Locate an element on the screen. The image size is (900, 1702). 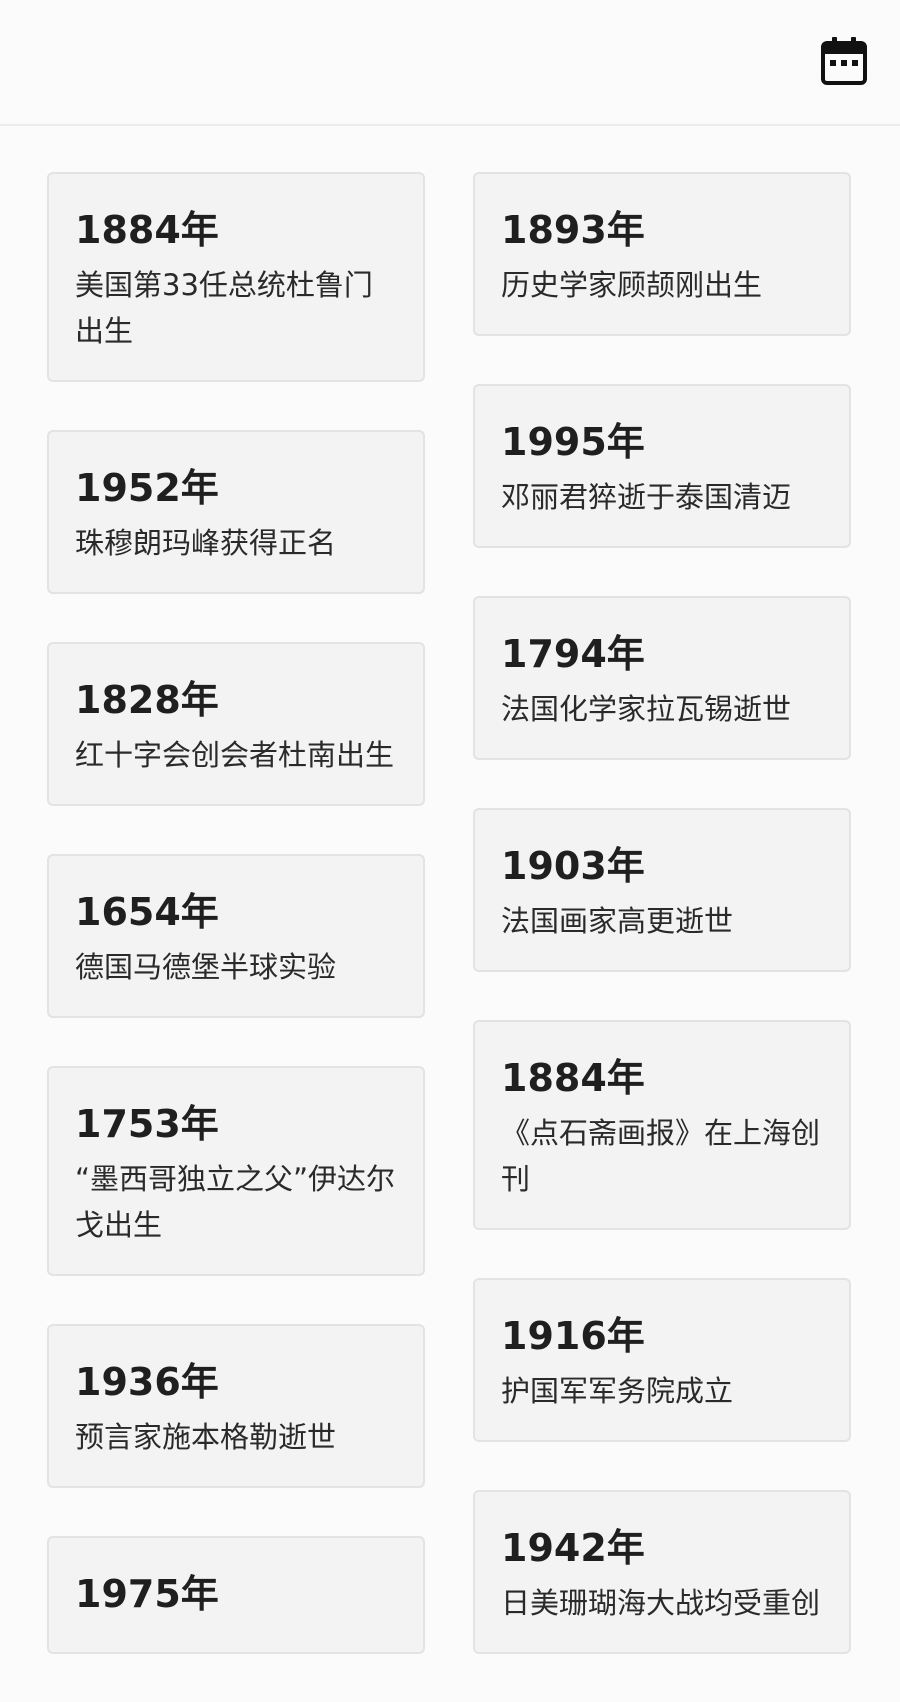
event-description: 法国化学家拉瓦锡逝世 is located at coordinates (646, 709).